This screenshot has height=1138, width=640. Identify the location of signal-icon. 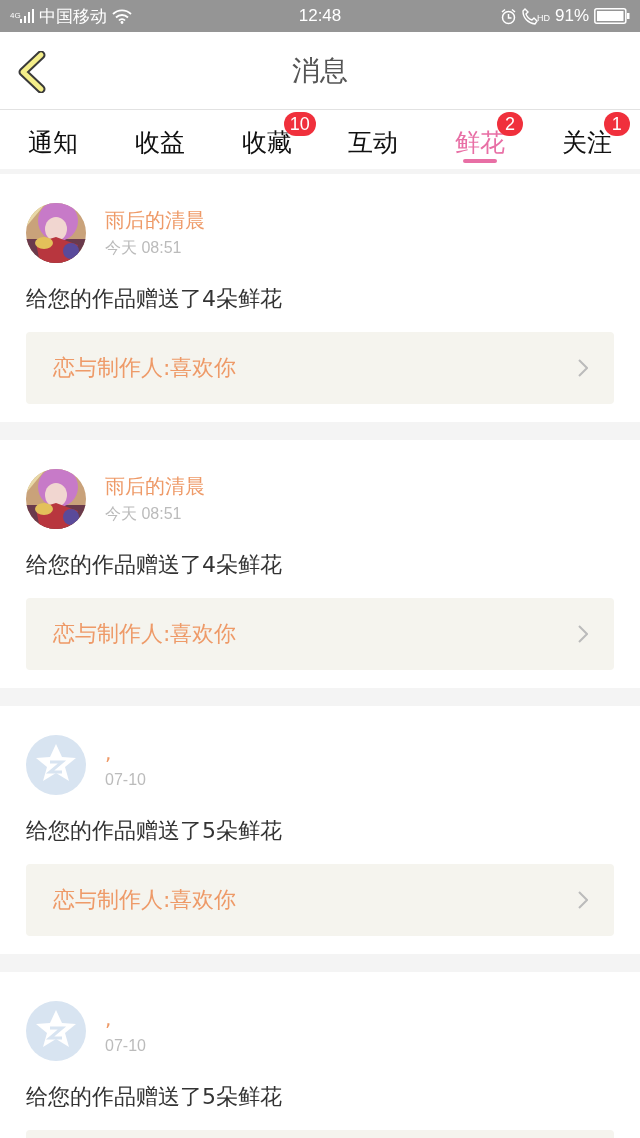
(26, 16).